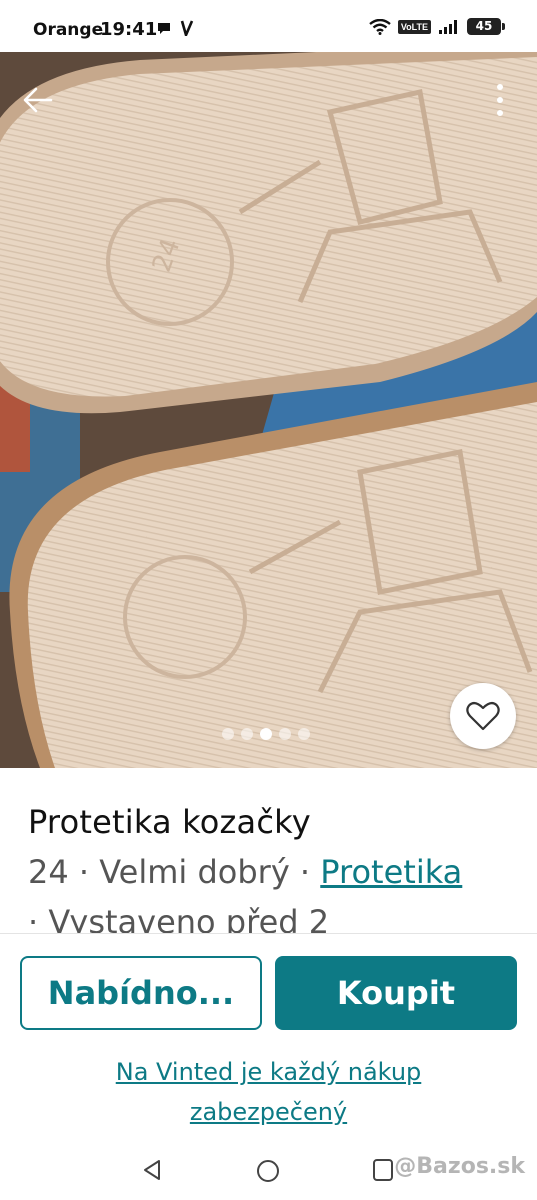 Image resolution: width=537 pixels, height=1200 pixels. What do you see at coordinates (268, 28) in the screenshot?
I see `status-bar: Orange 19:41 VoLTE 45` at bounding box center [268, 28].